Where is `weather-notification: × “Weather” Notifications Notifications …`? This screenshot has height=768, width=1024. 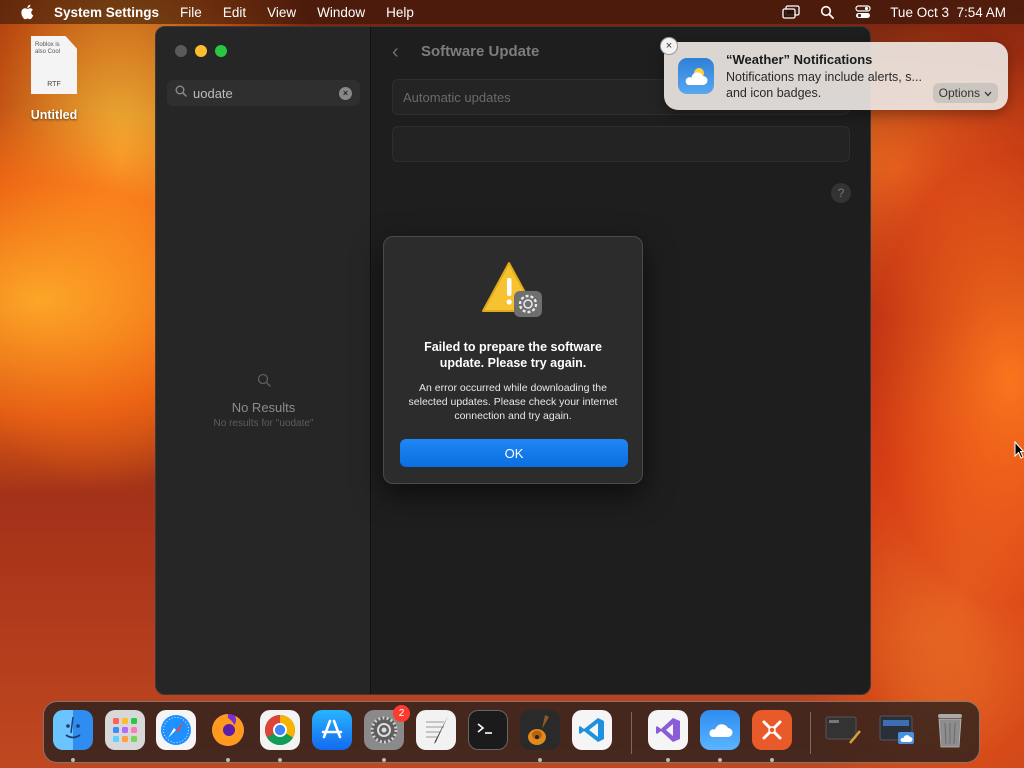 weather-notification: × “Weather” Notifications Notifications … is located at coordinates (834, 73).